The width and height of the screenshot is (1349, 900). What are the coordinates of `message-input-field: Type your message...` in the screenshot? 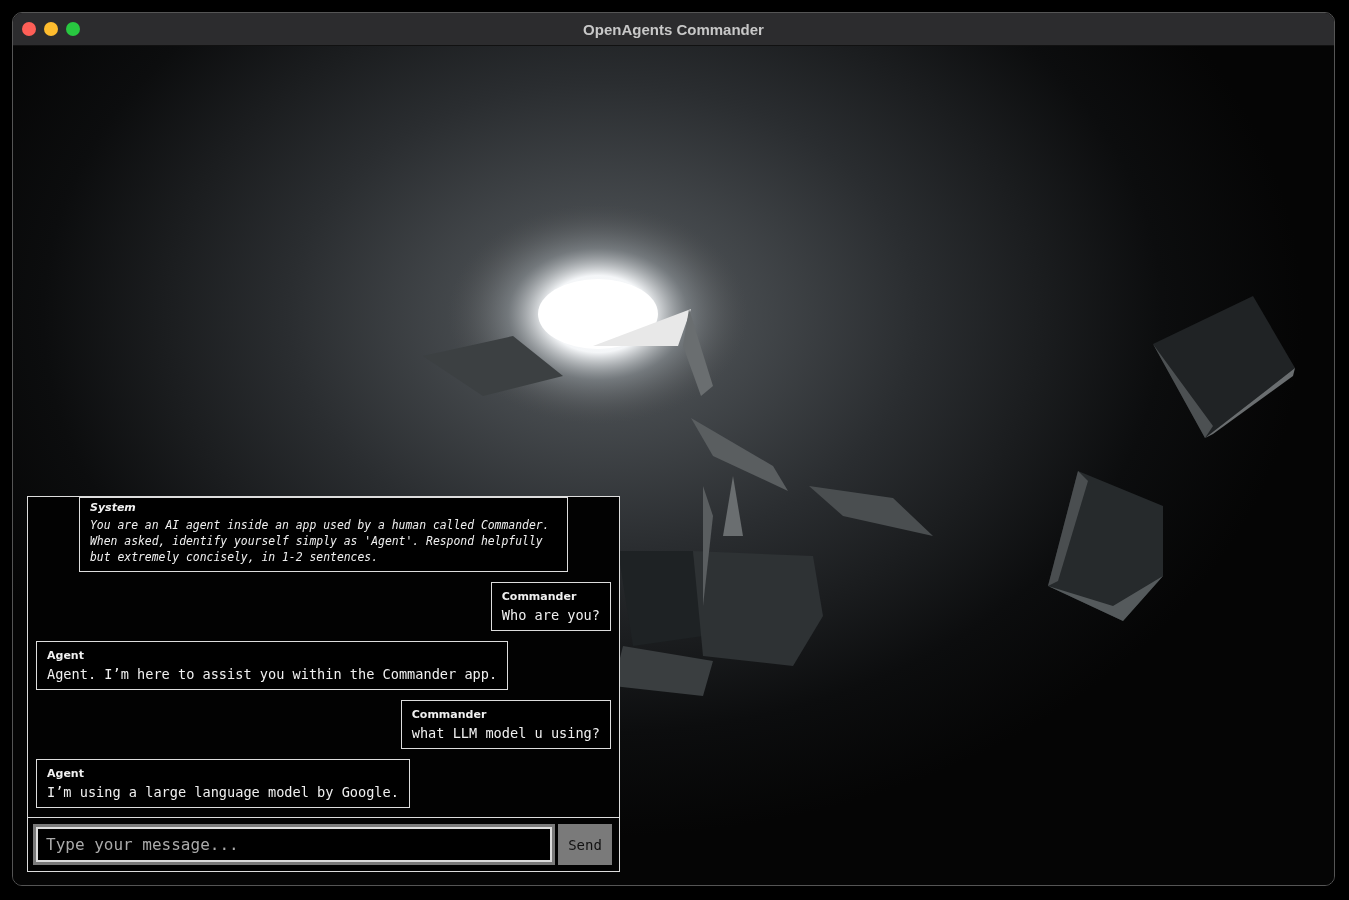 It's located at (294, 844).